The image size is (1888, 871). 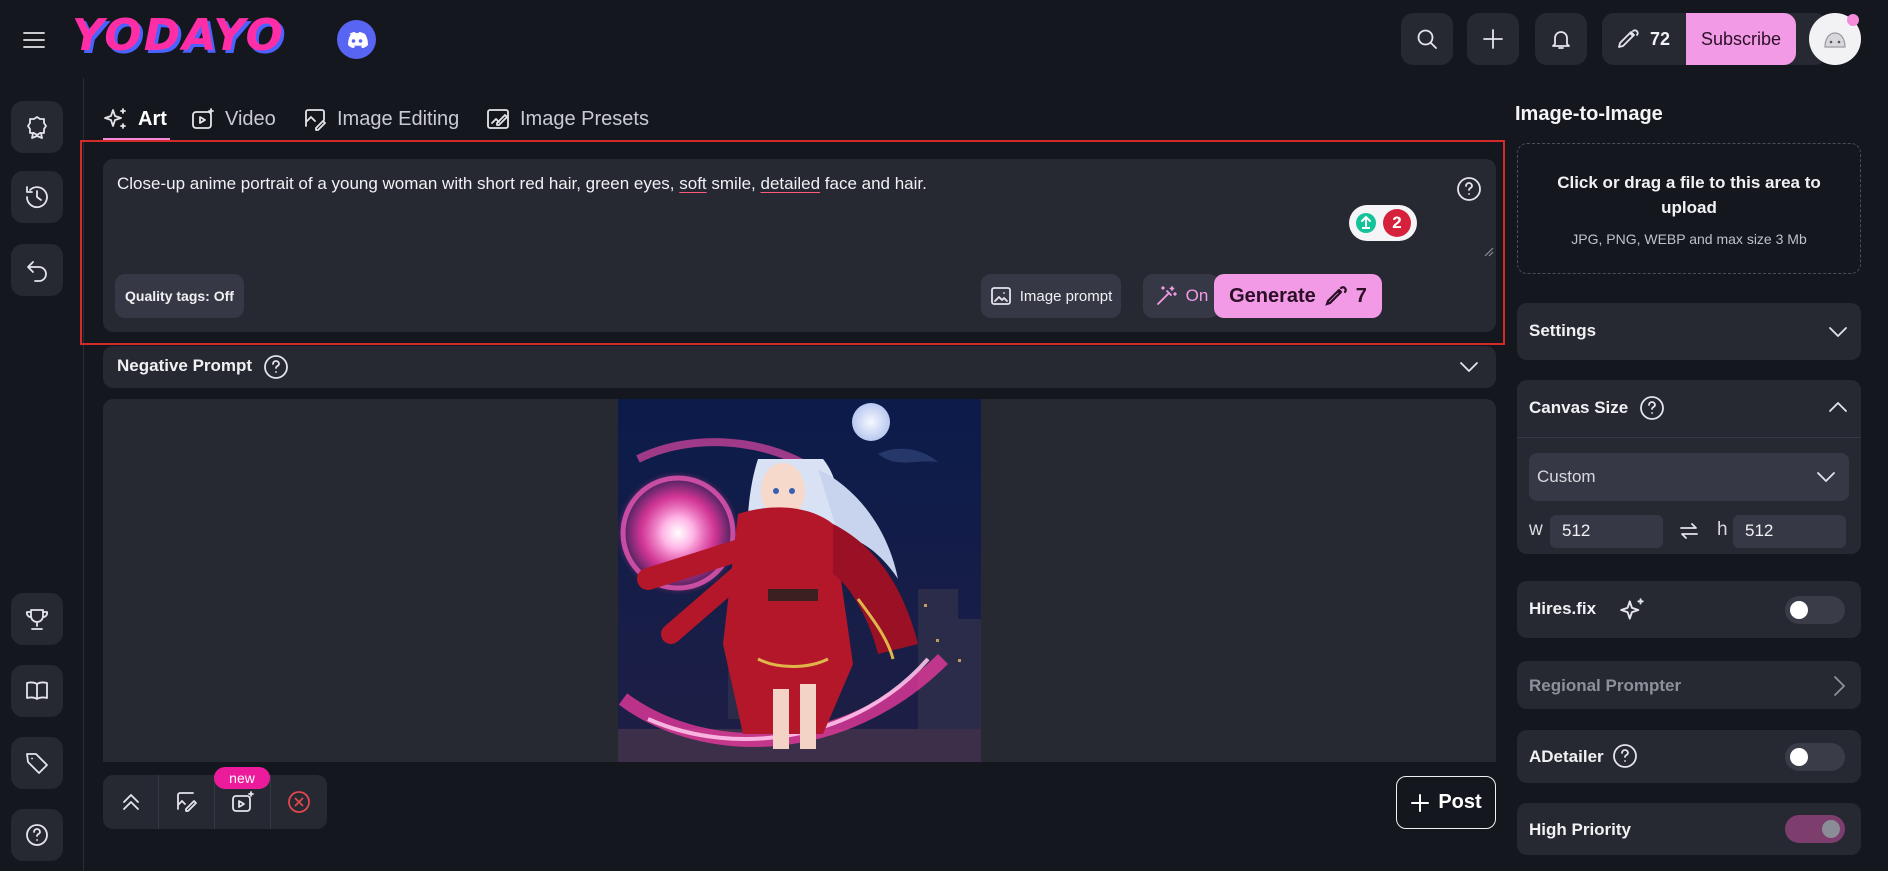 I want to click on credits-count: 72, so click(x=1644, y=39).